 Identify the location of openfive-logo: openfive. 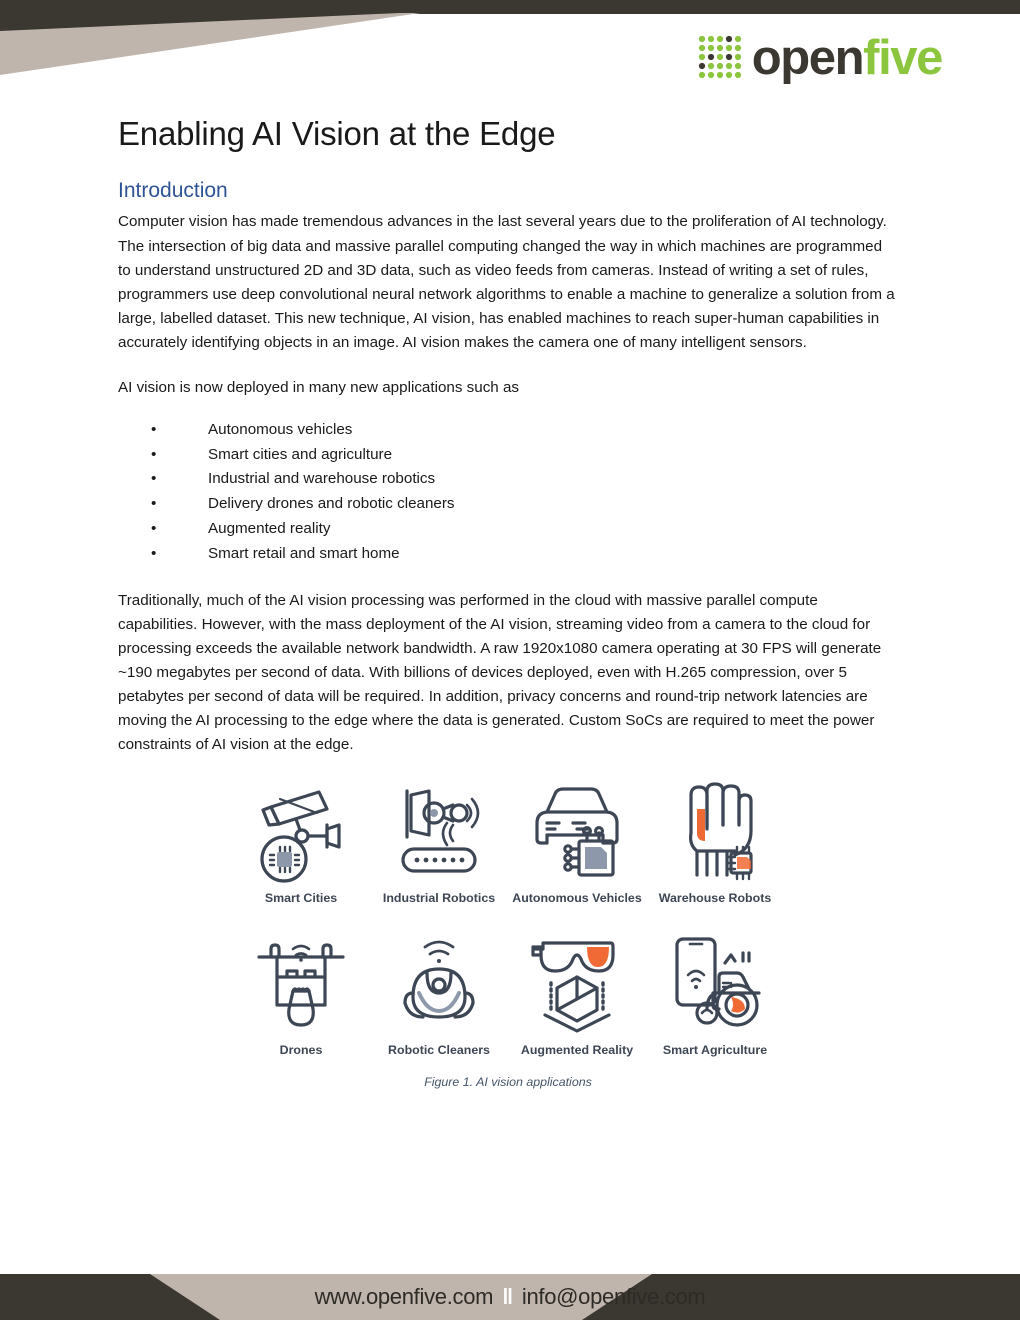
(820, 57).